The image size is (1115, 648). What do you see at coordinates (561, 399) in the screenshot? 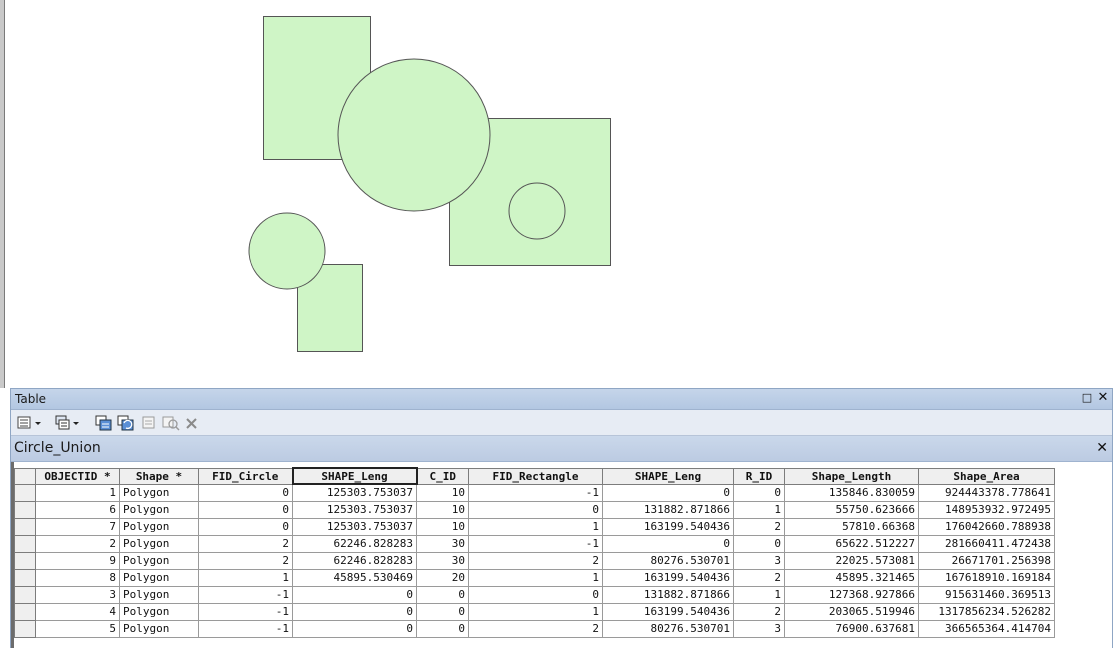
I see `table-window-title-bar: Table □ ✕` at bounding box center [561, 399].